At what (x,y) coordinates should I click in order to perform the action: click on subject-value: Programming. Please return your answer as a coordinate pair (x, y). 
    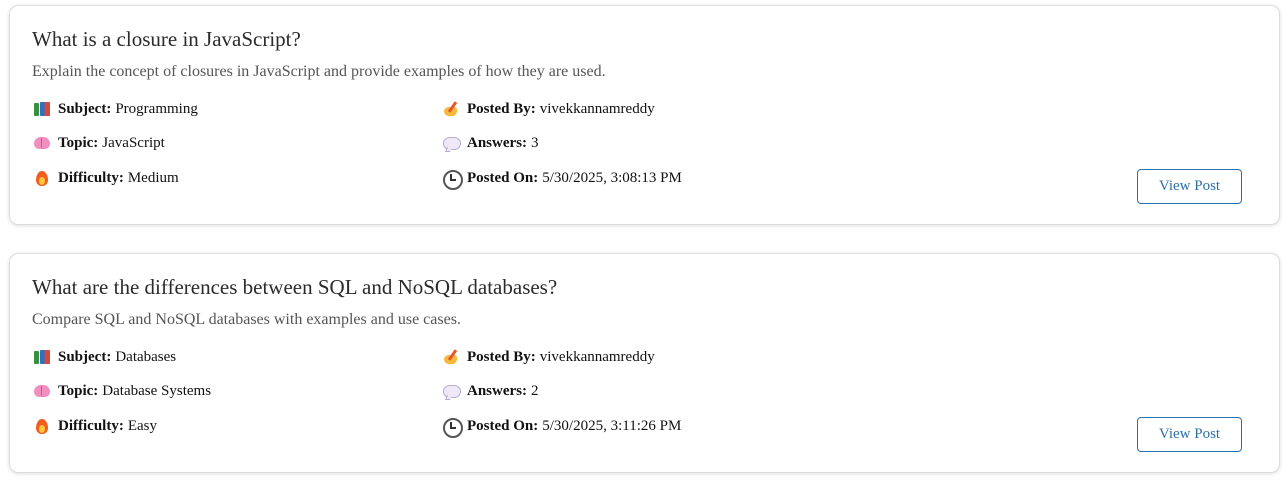
    Looking at the image, I should click on (156, 108).